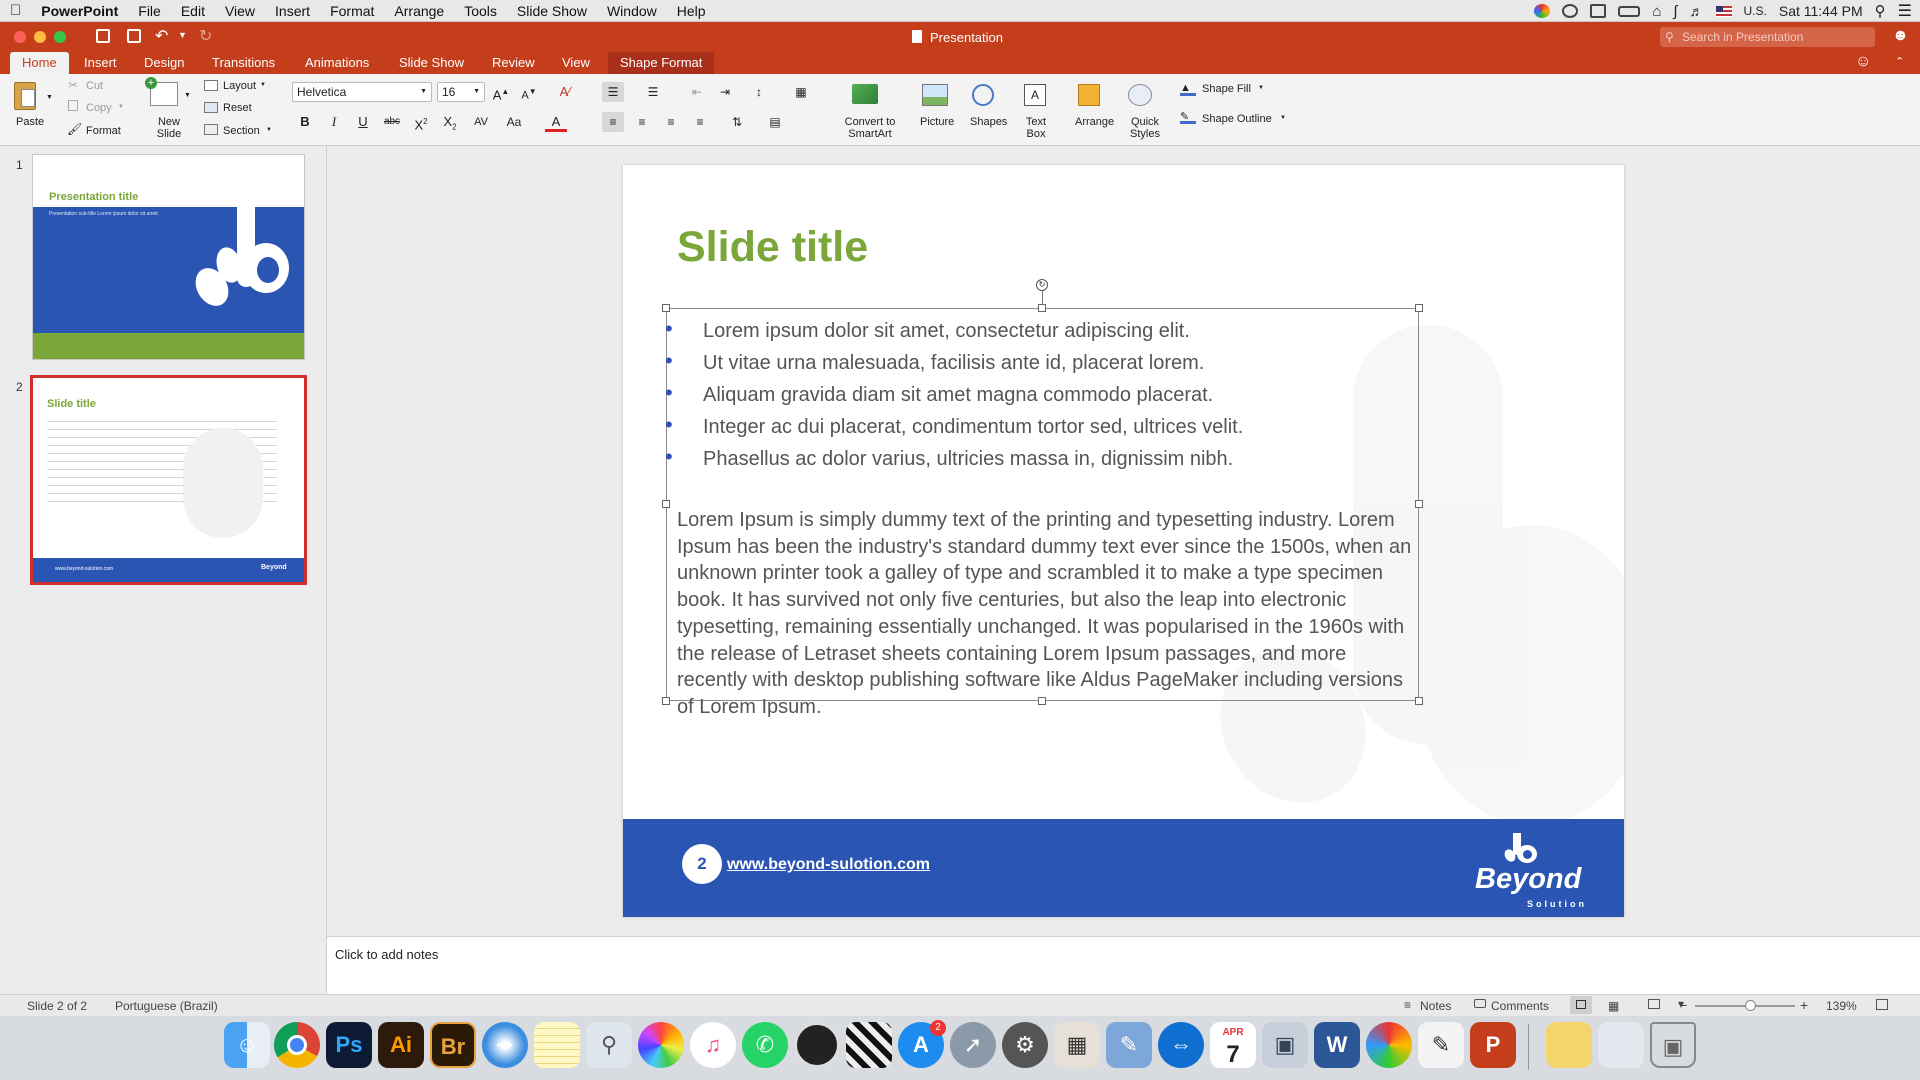 This screenshot has width=1920, height=1080. Describe the element at coordinates (737, 122) in the screenshot. I see `text-direction-icon: ⇅` at that location.